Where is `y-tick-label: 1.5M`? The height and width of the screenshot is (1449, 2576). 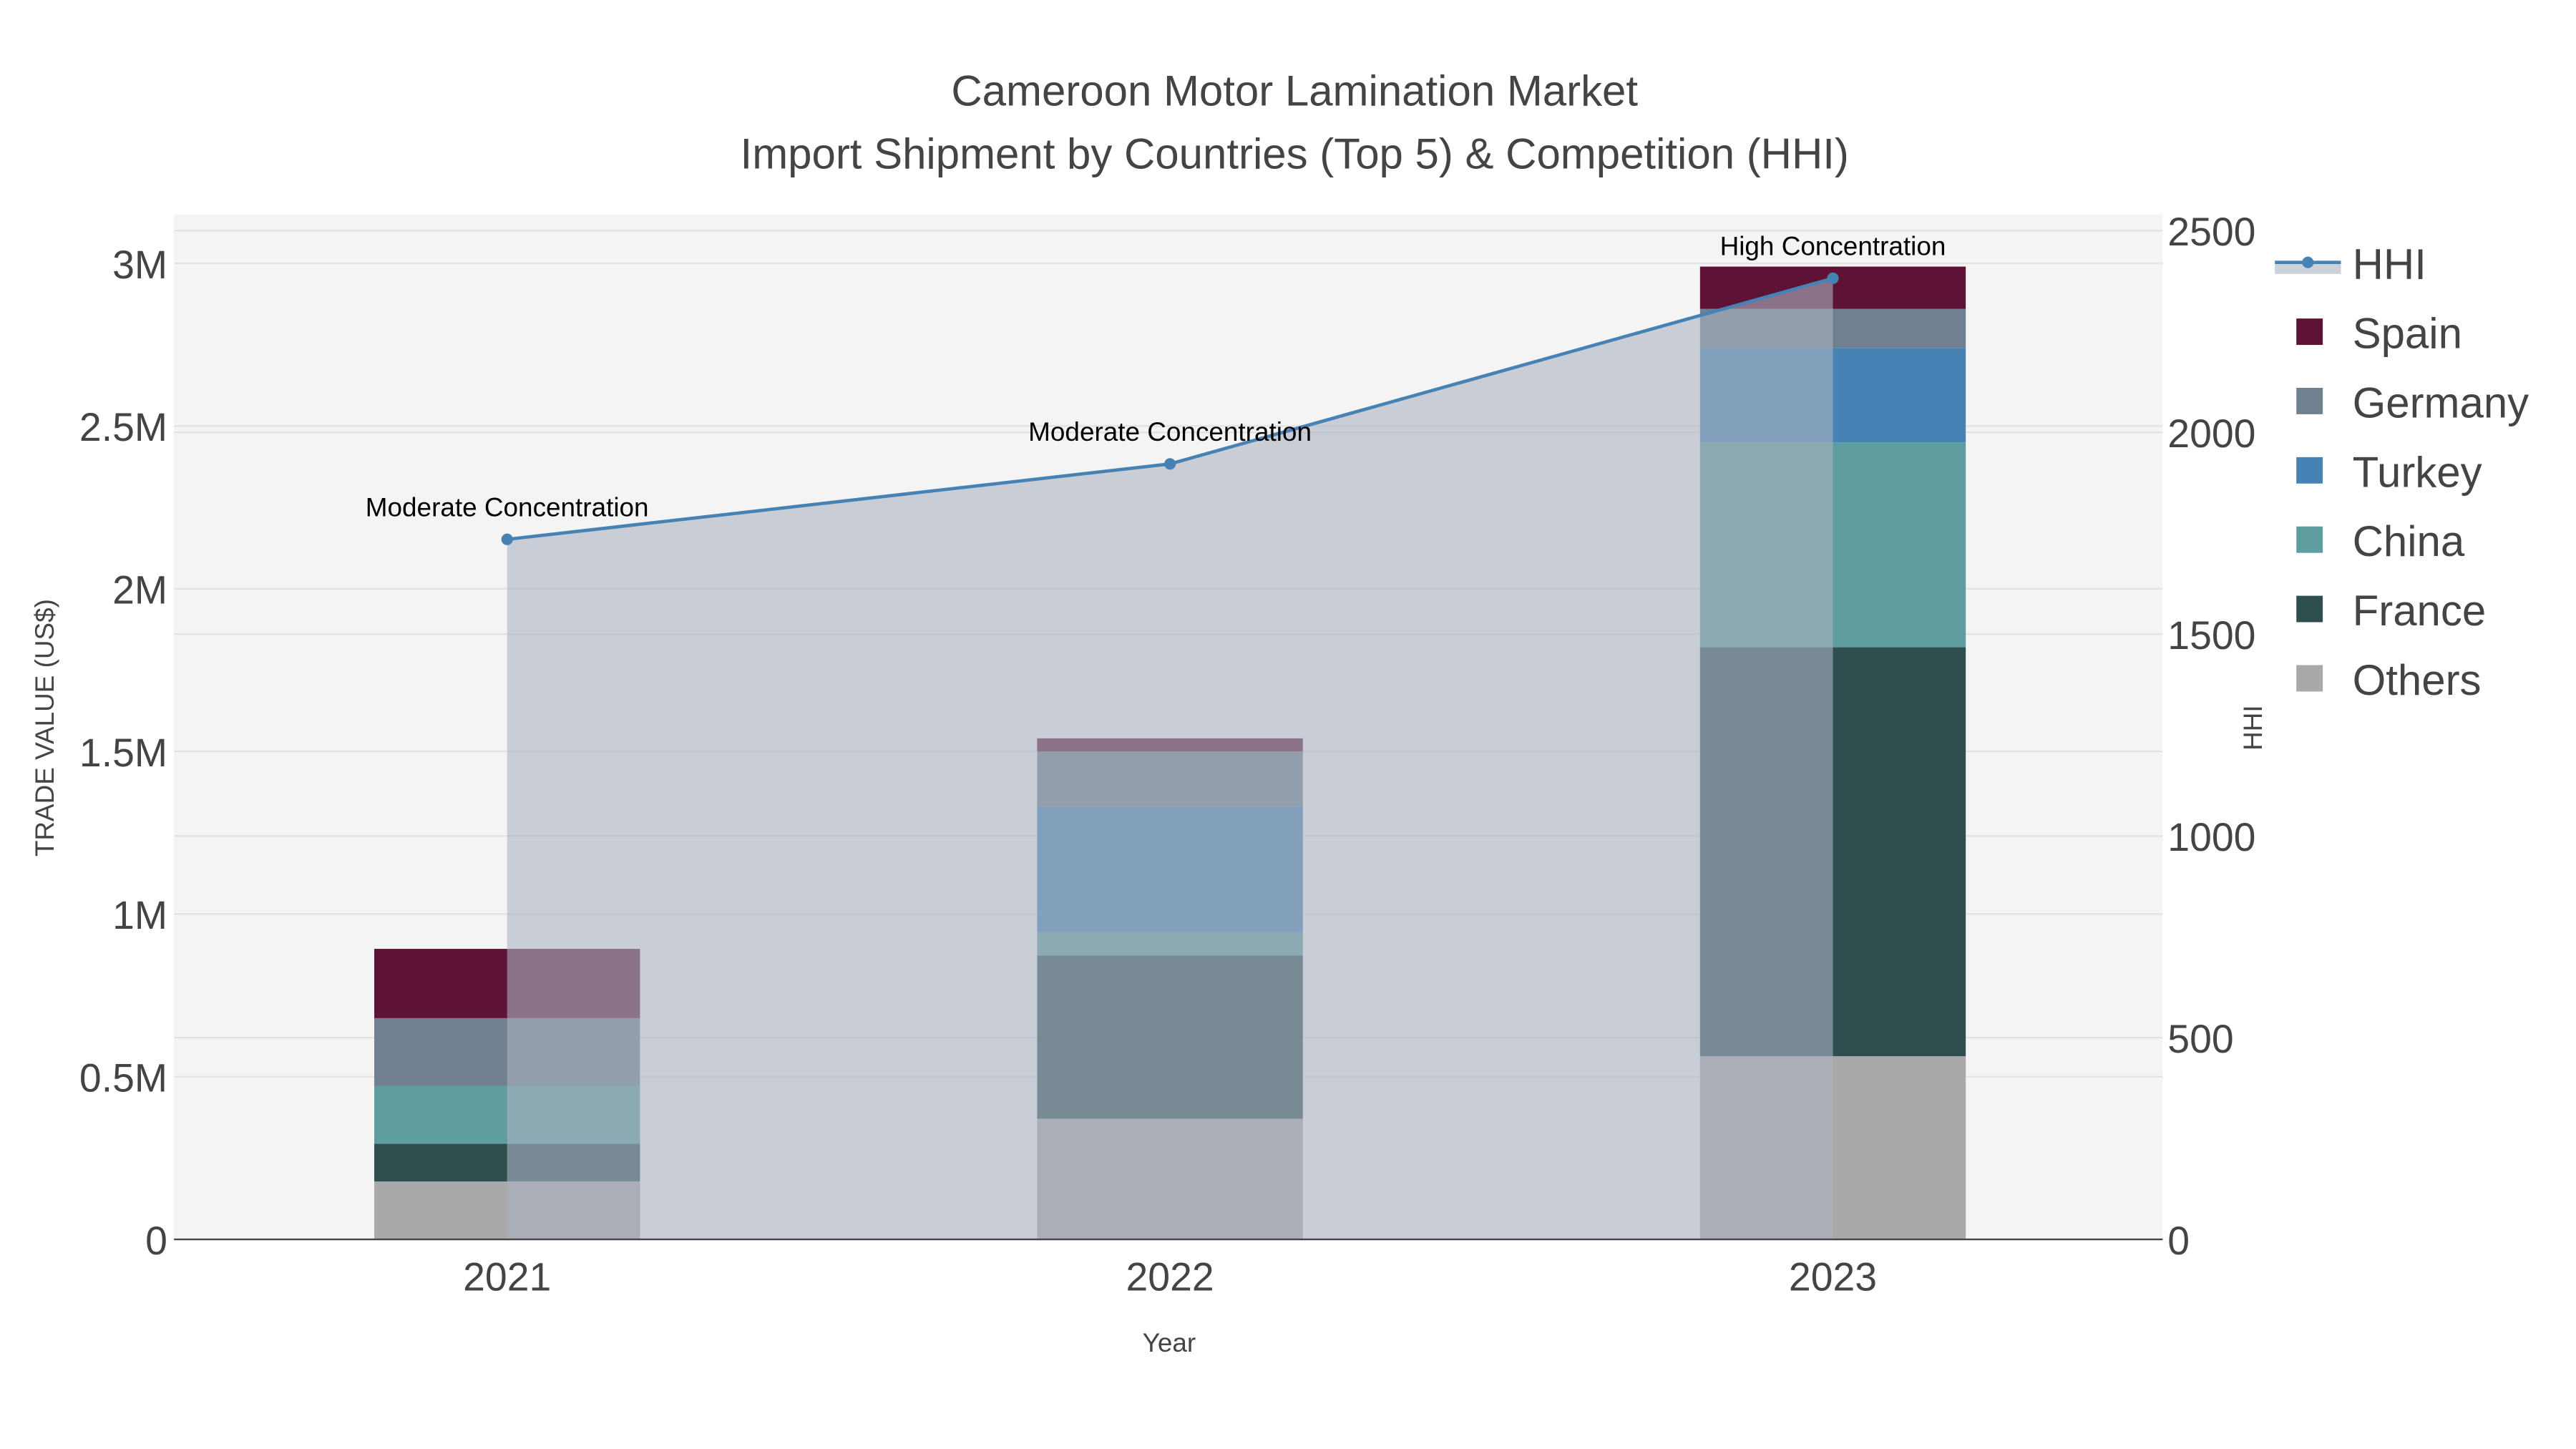
y-tick-label: 1.5M is located at coordinates (123, 753).